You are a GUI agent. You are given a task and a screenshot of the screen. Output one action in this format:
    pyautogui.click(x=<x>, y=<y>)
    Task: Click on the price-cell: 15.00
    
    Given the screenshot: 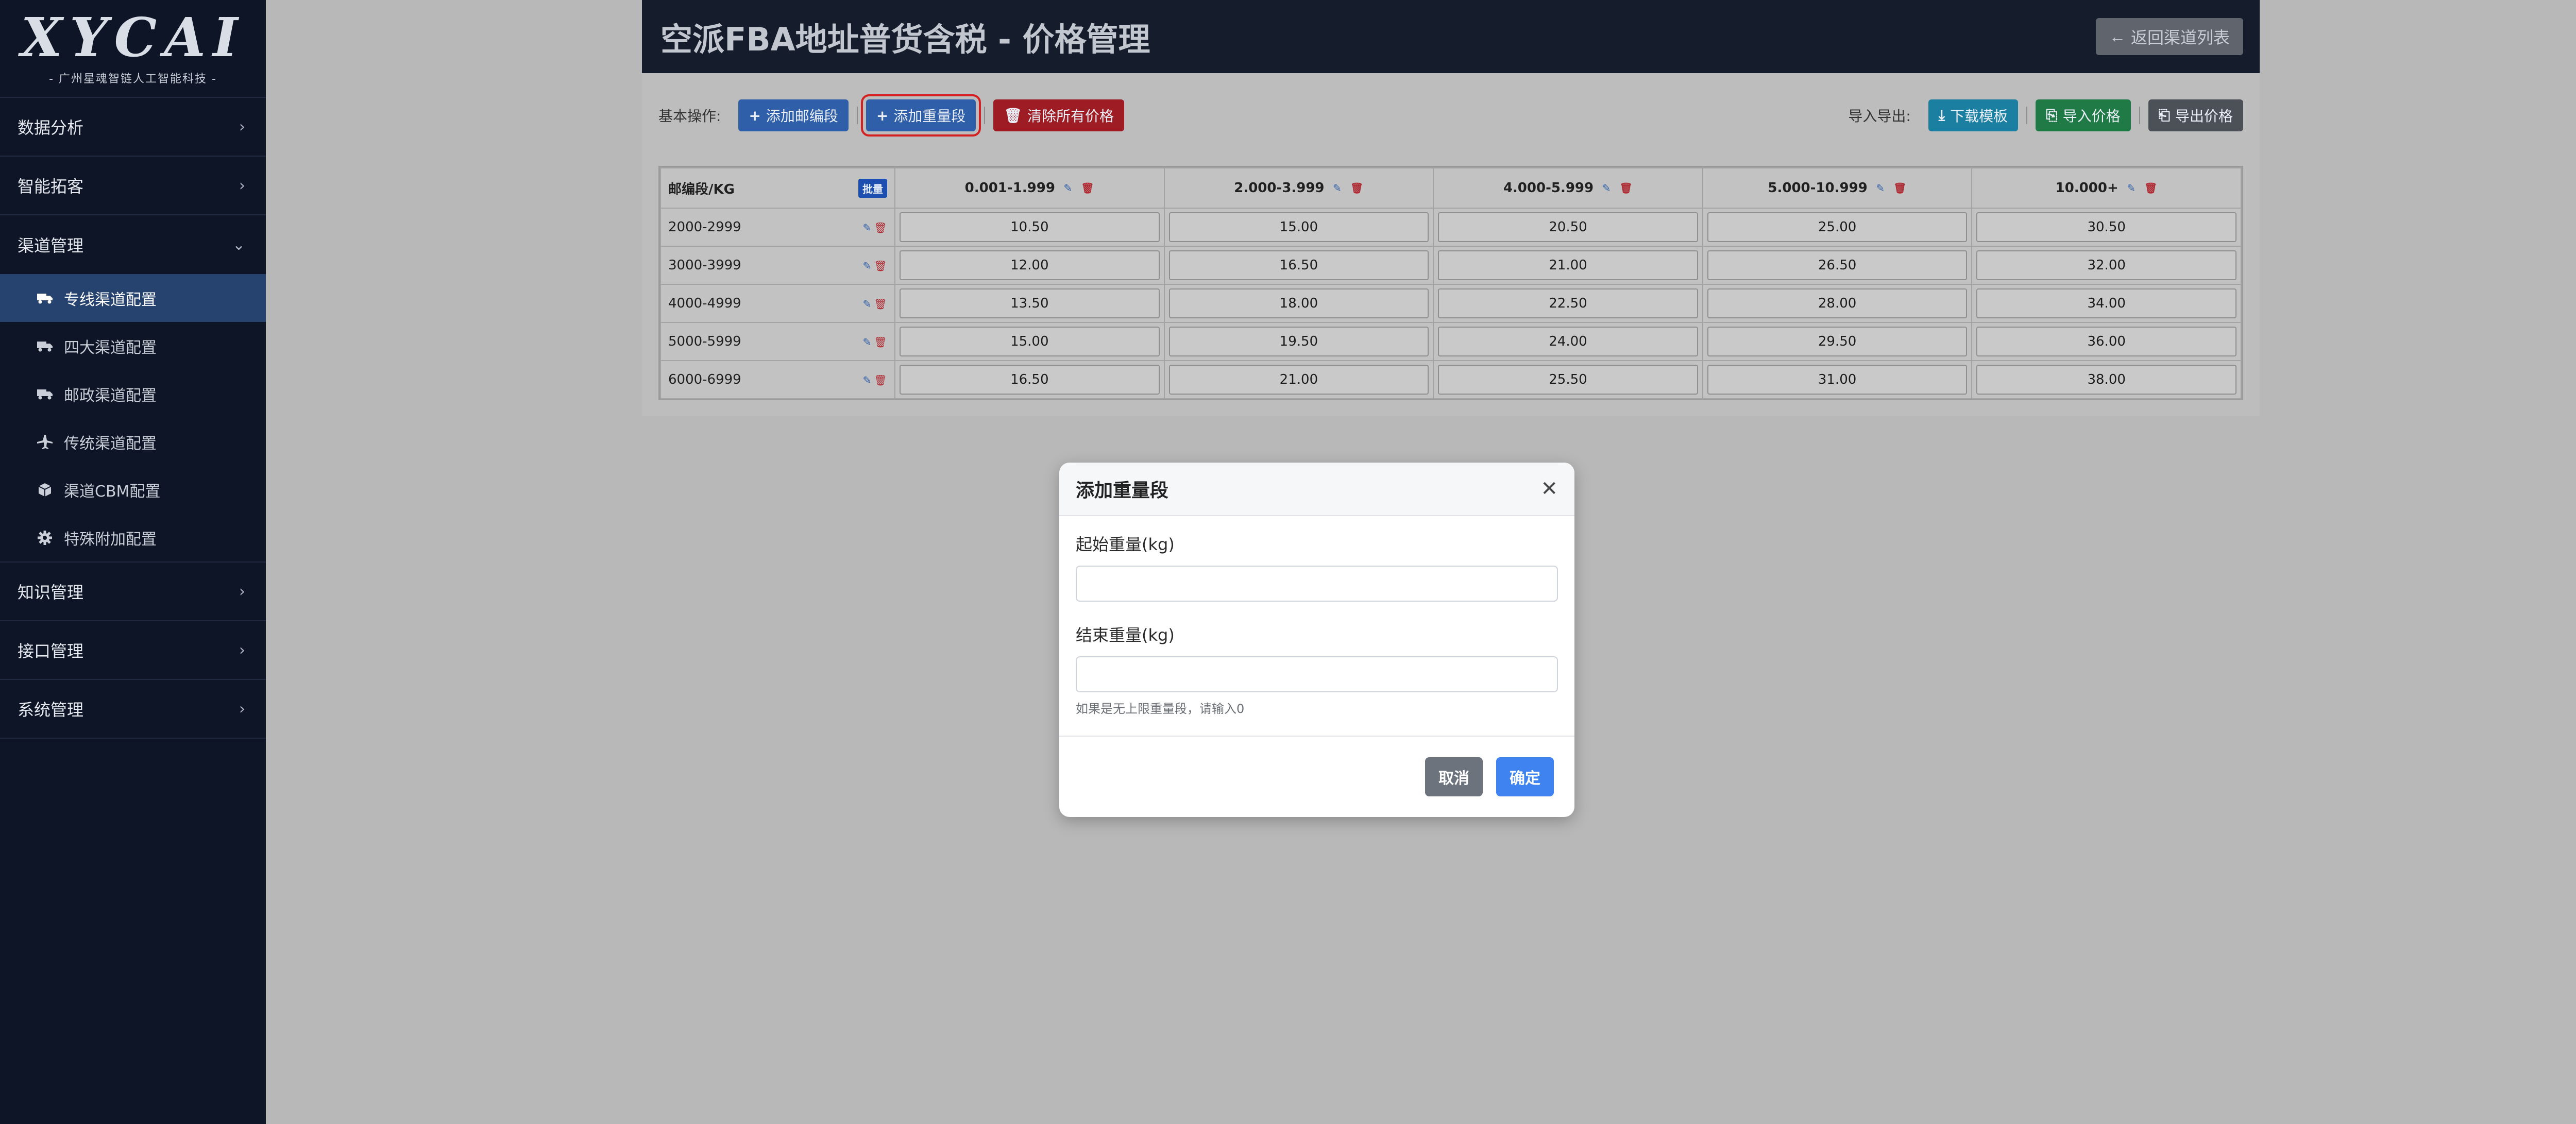 What is the action you would take?
    pyautogui.click(x=1029, y=341)
    